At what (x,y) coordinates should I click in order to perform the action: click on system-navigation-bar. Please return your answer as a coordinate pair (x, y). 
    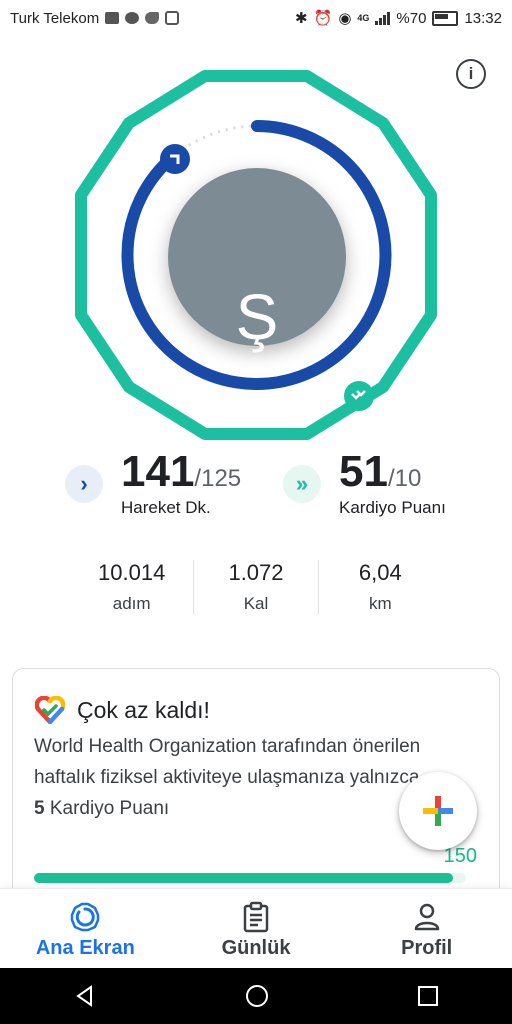
    Looking at the image, I should click on (256, 996).